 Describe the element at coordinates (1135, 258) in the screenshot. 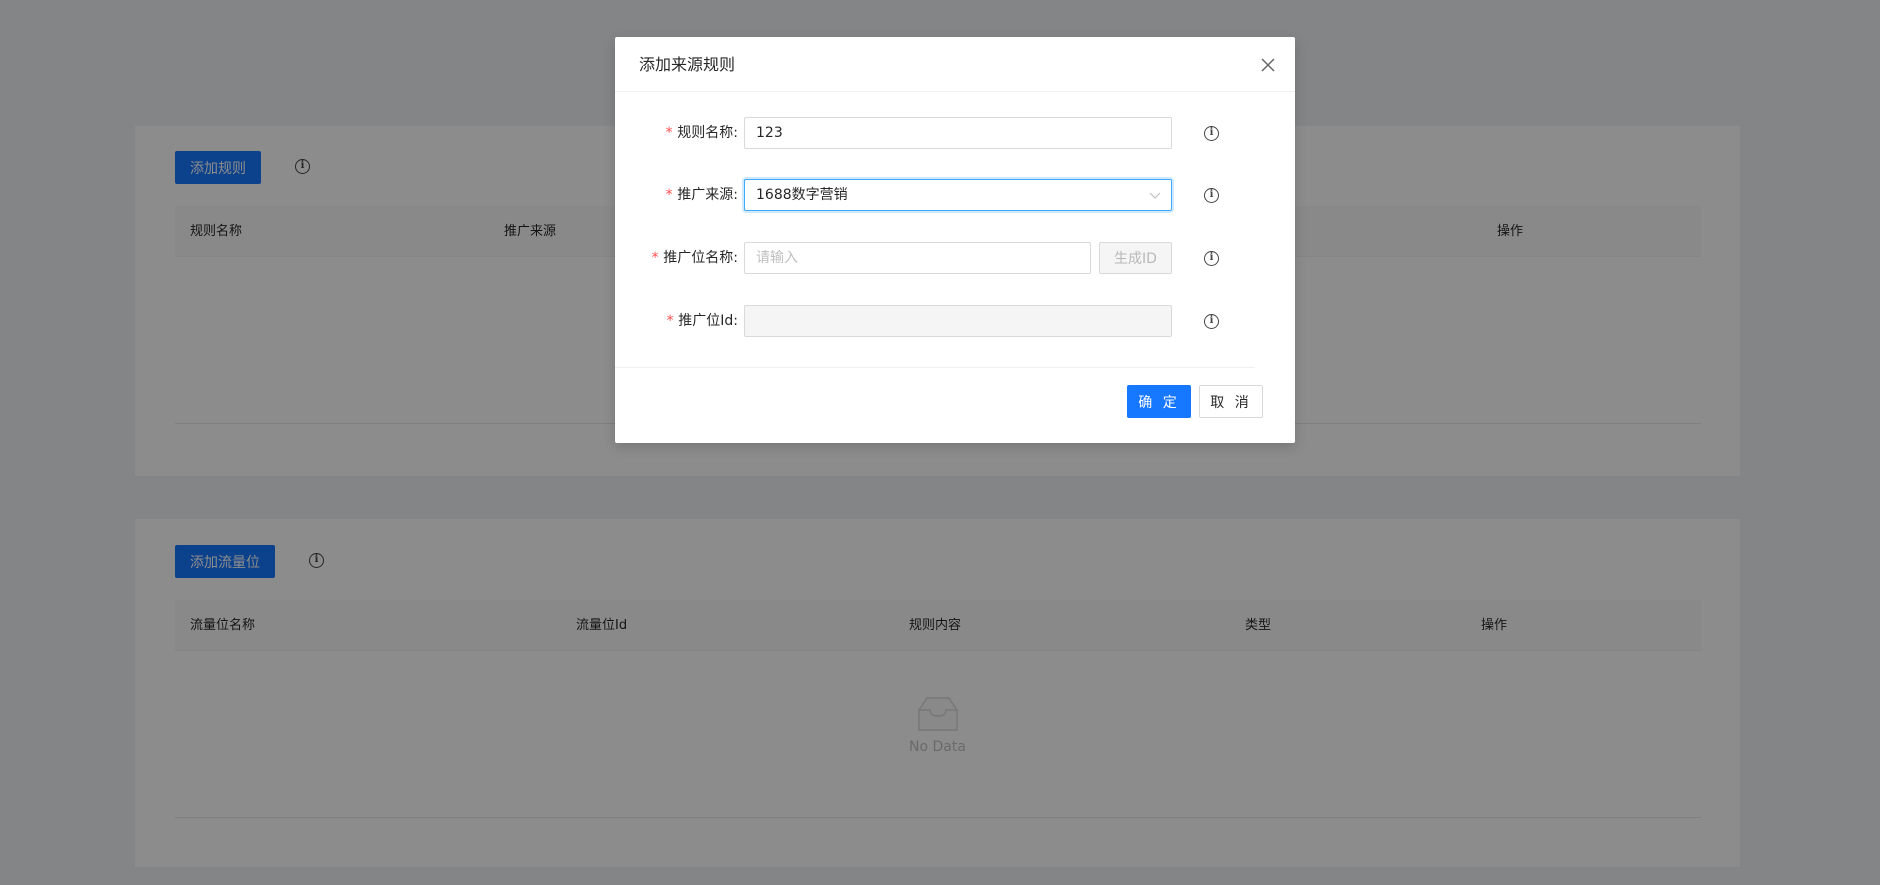

I see `generate-id-button: 生成ID` at that location.